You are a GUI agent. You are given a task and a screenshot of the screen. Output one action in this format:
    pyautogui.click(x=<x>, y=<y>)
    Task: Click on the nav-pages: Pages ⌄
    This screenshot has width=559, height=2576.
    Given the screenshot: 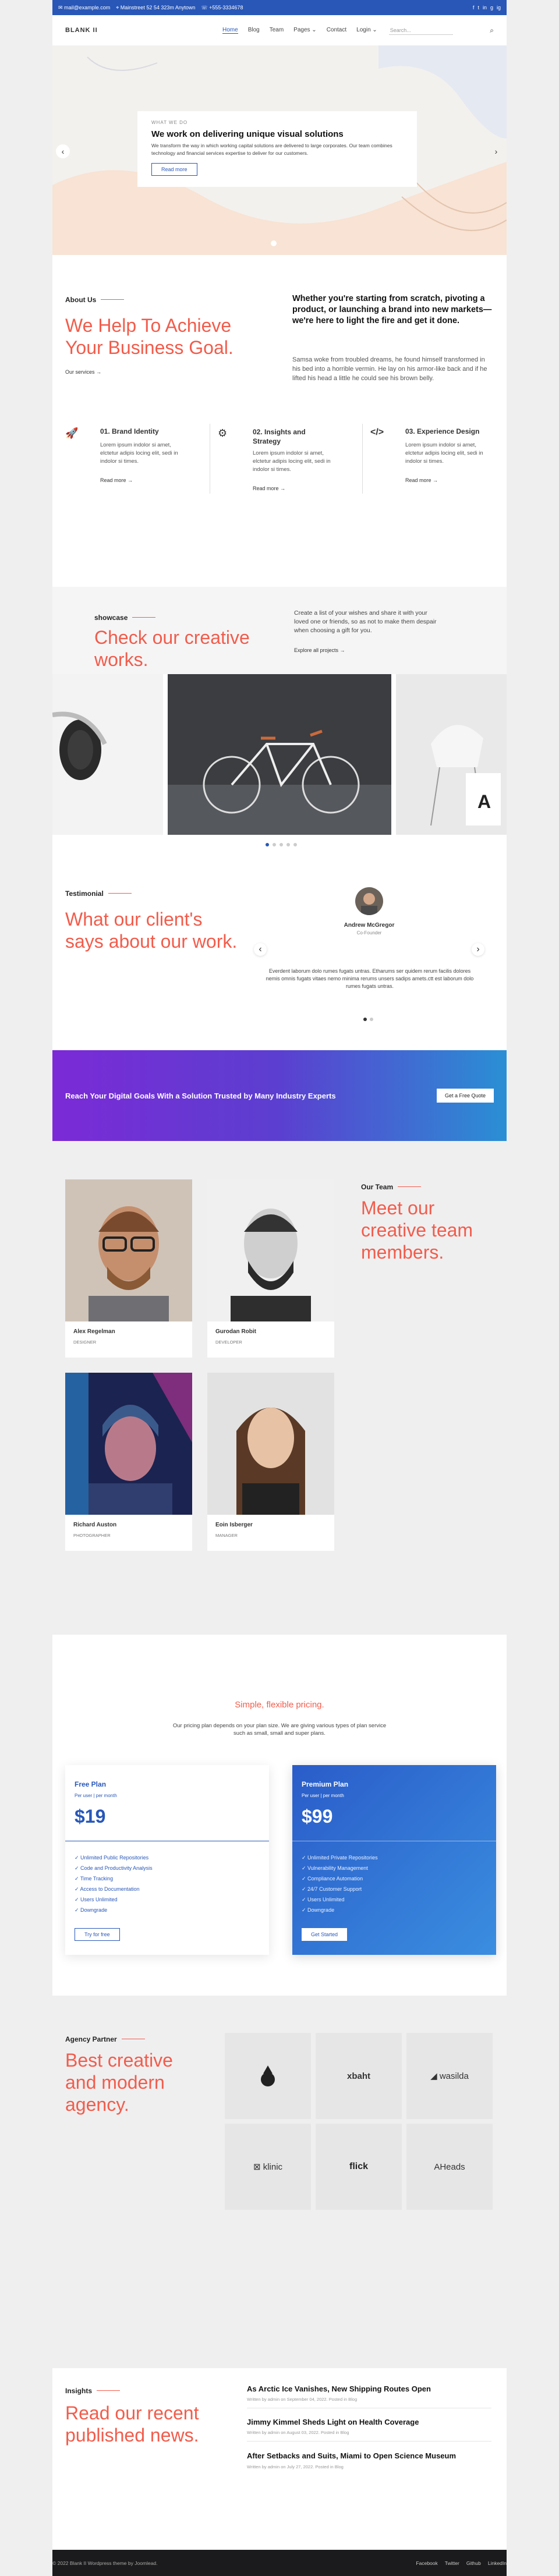 What is the action you would take?
    pyautogui.click(x=305, y=30)
    